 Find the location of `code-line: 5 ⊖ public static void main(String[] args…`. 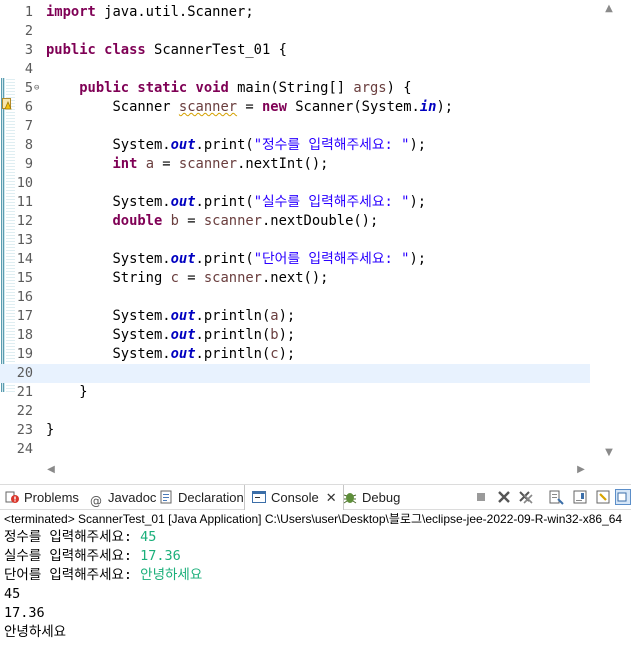

code-line: 5 ⊖ public static void main(String[] args… is located at coordinates (295, 88).